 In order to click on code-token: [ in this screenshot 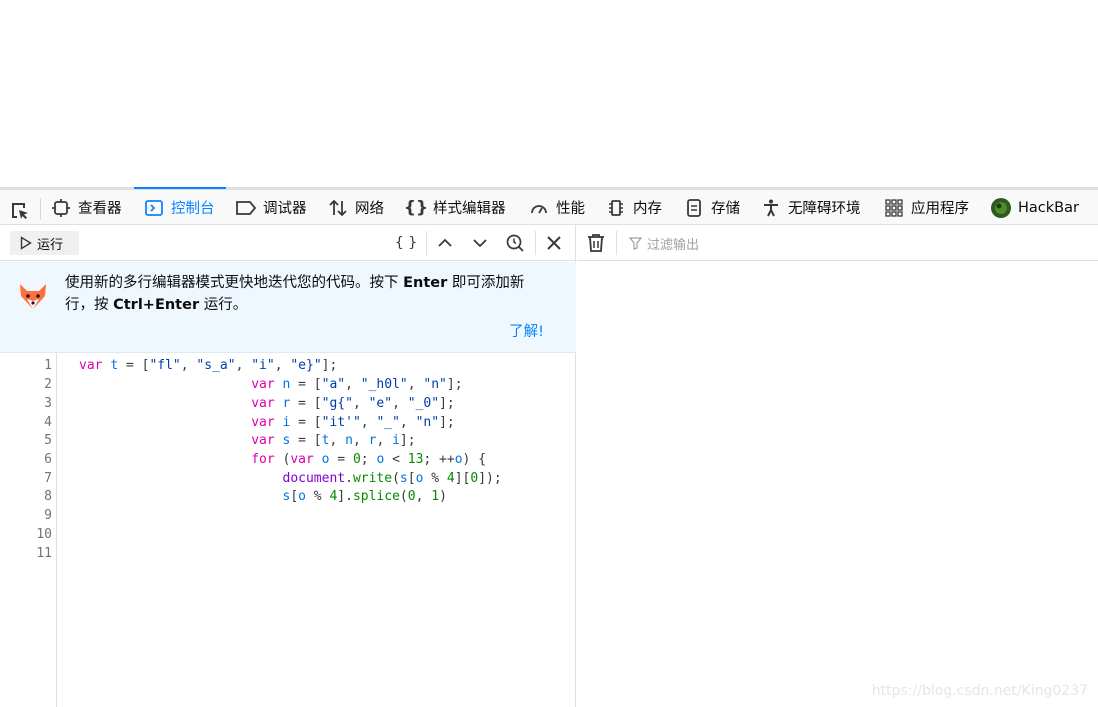, I will do `click(411, 478)`.